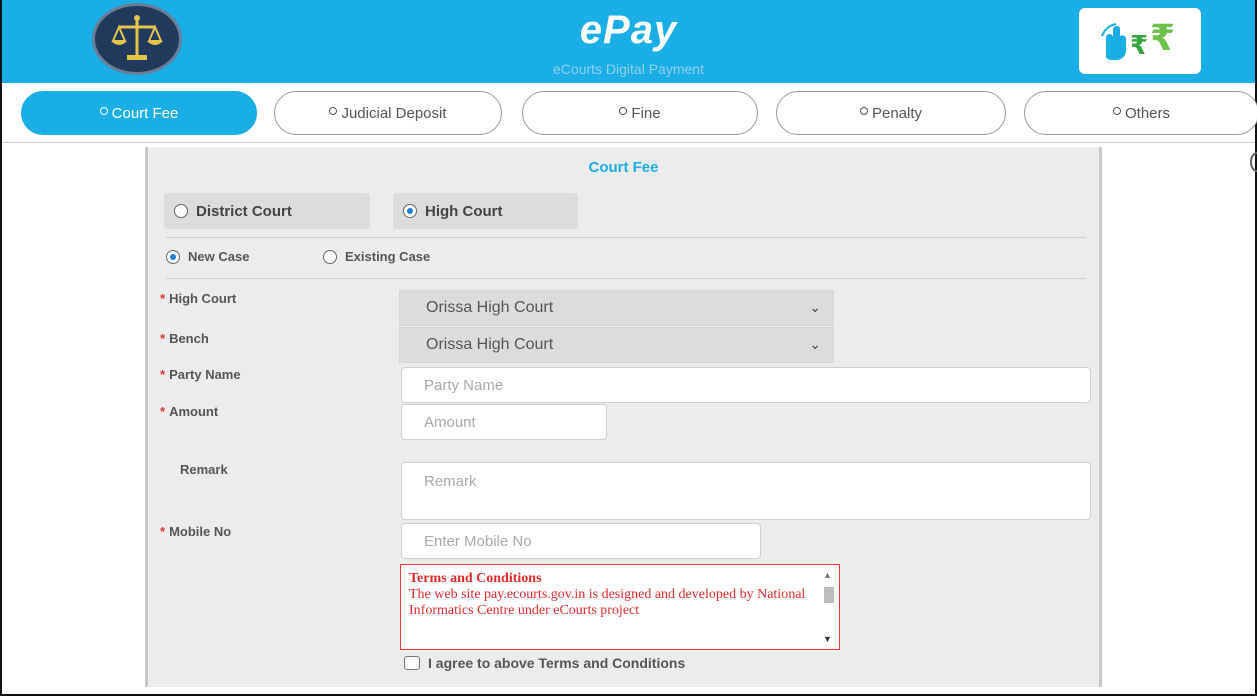 This screenshot has height=696, width=1257. Describe the element at coordinates (1253, 162) in the screenshot. I see `help-circle-icon` at that location.